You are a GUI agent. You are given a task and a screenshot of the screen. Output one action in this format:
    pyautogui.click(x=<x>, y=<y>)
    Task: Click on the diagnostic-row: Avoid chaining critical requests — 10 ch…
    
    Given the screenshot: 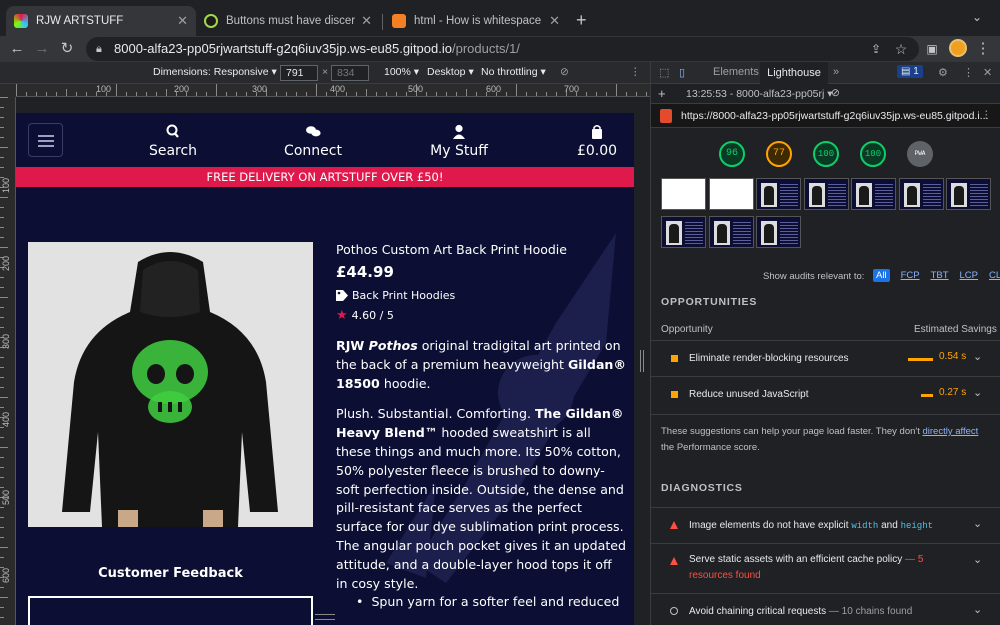 What is the action you would take?
    pyautogui.click(x=825, y=609)
    